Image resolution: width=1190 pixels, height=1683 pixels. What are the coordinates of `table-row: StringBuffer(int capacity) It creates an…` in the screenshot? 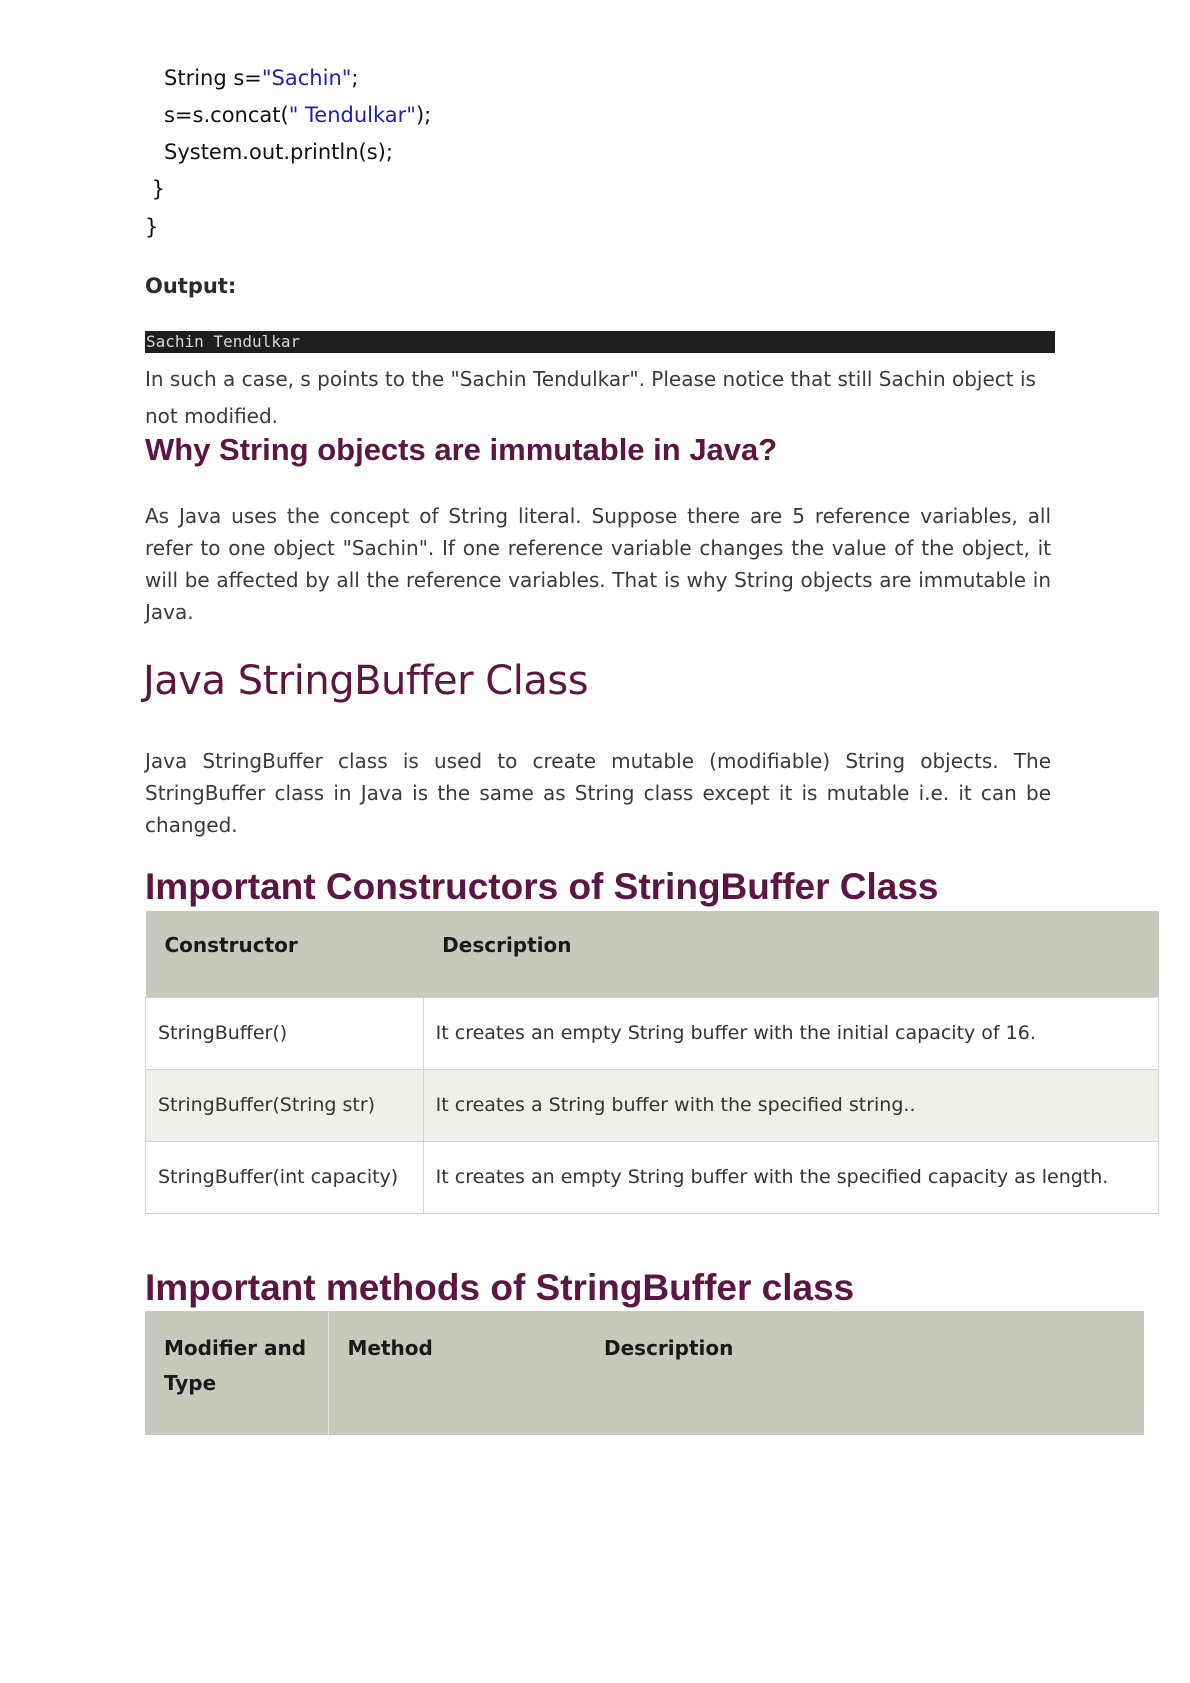 It's located at (652, 1177).